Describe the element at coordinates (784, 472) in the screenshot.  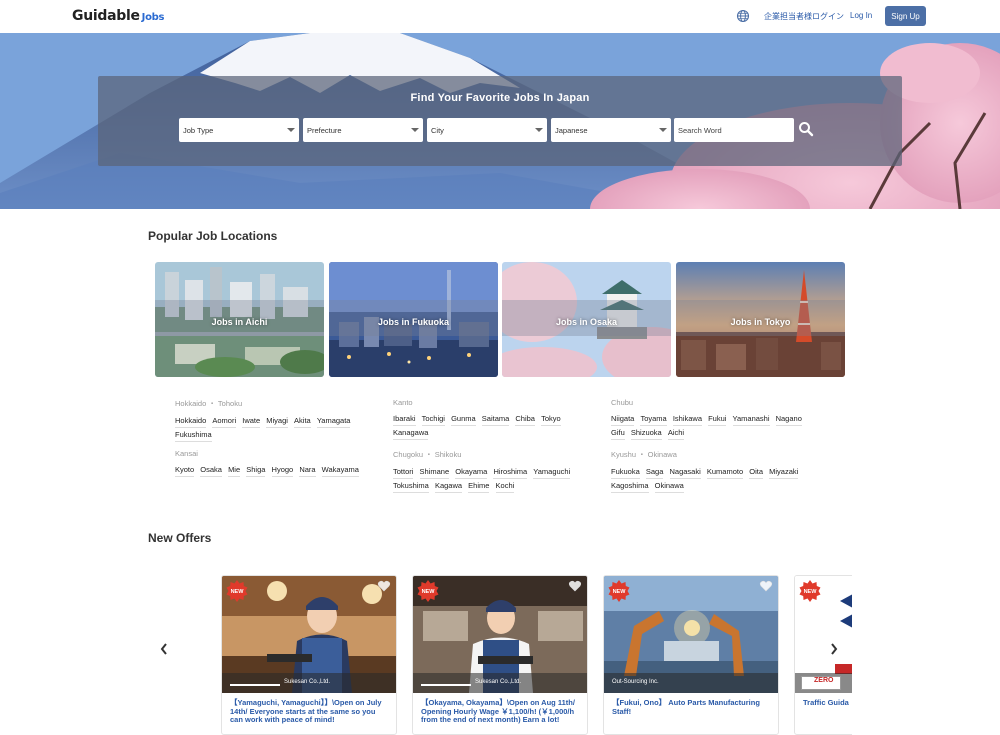
I see `pref-link: Miyazaki` at that location.